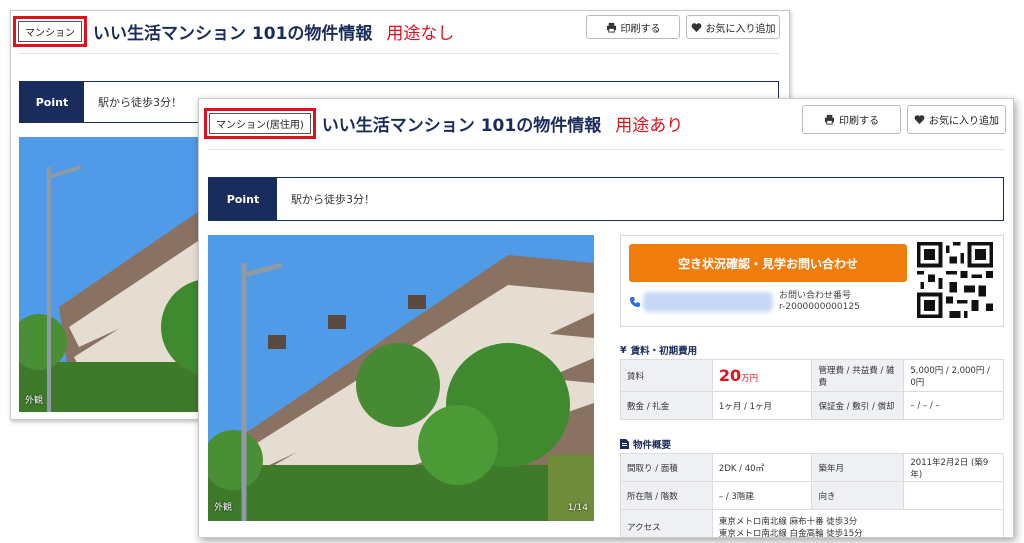  I want to click on listing-header: マンション(居住用) いい生活マンション 101の物件情報 用途あり, so click(443, 123).